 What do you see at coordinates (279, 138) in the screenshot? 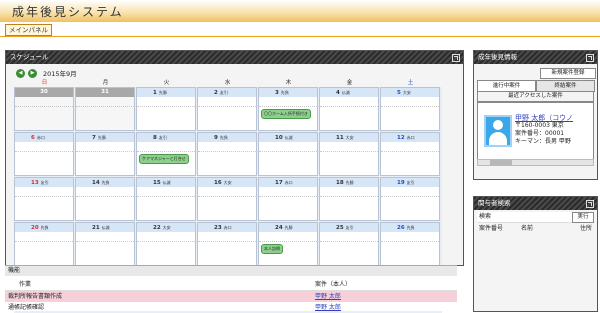
I see `calendar-day-number: 10` at bounding box center [279, 138].